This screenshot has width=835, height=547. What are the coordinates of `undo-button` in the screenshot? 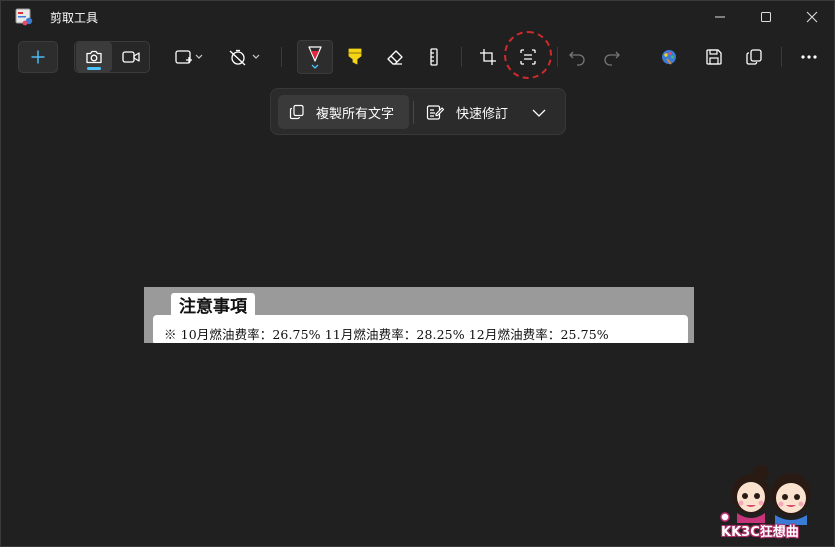 It's located at (577, 57).